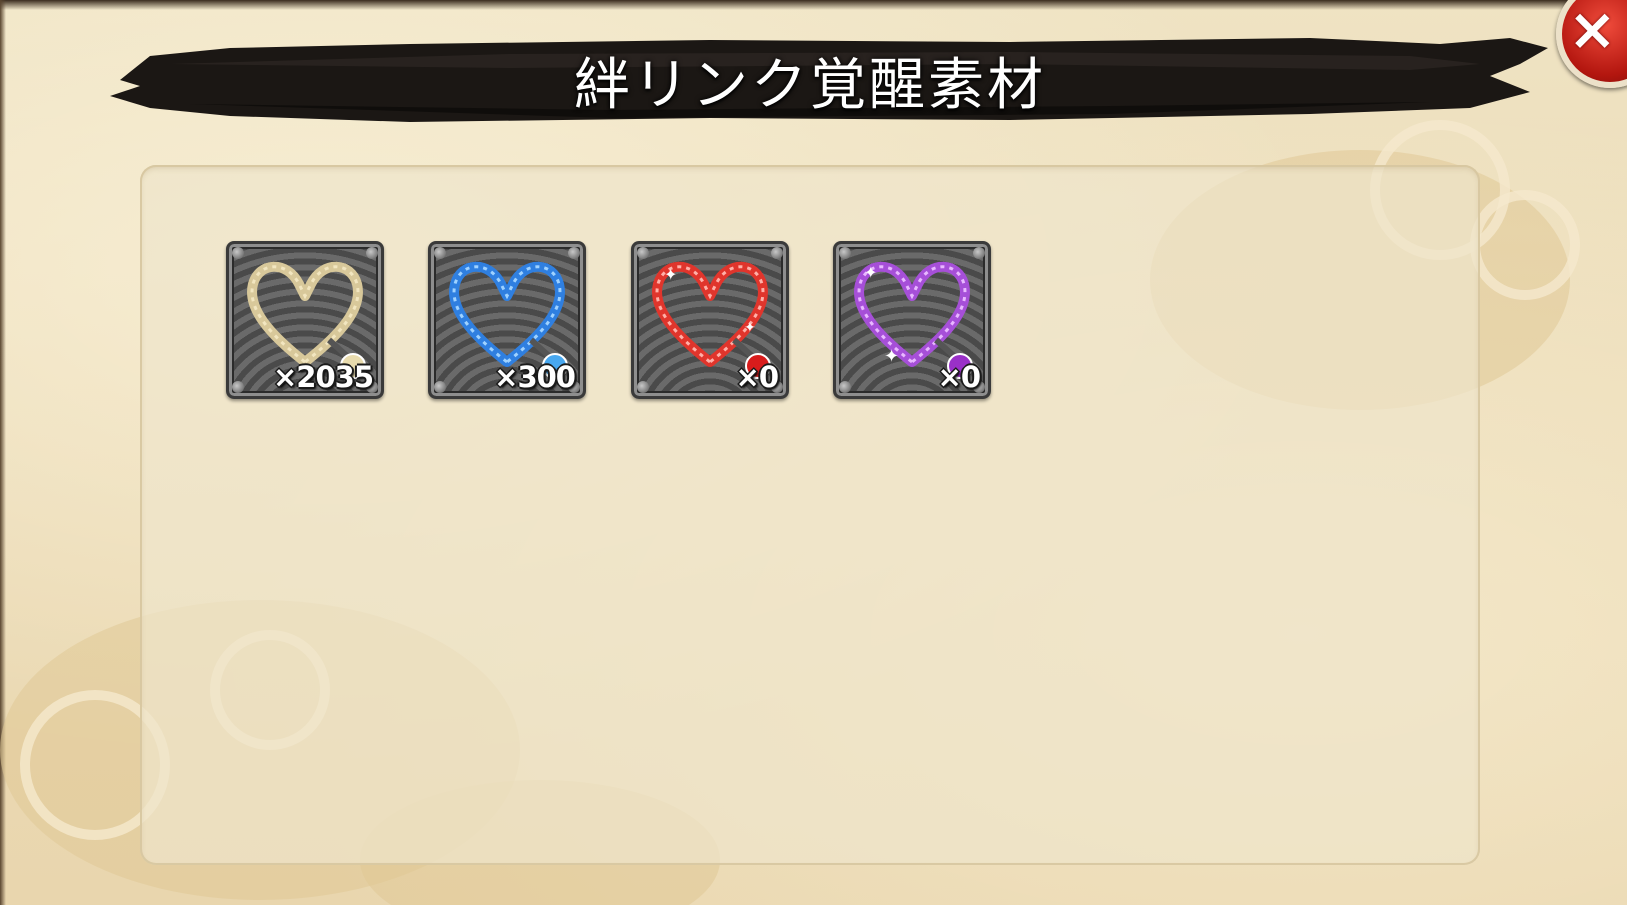 This screenshot has width=1627, height=905. What do you see at coordinates (305, 320) in the screenshot?
I see `material-slot-gold: ×2035` at bounding box center [305, 320].